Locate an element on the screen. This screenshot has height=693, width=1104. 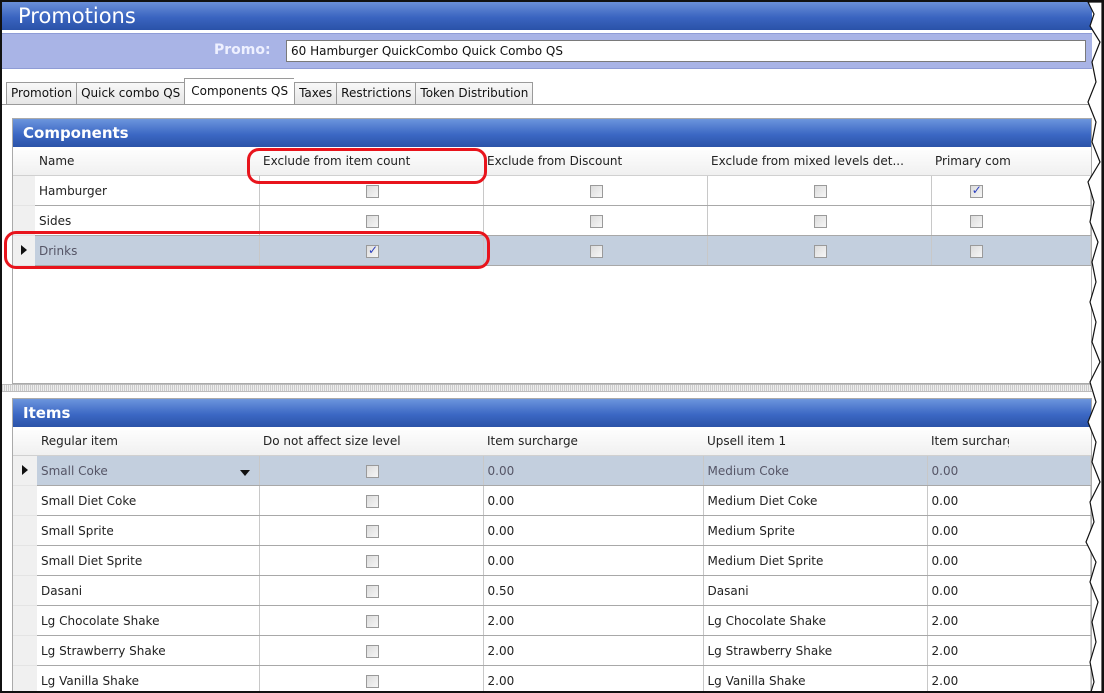
item-row: Small Sprite 0.00 Medium Sprite 0.00 is located at coordinates (552, 530).